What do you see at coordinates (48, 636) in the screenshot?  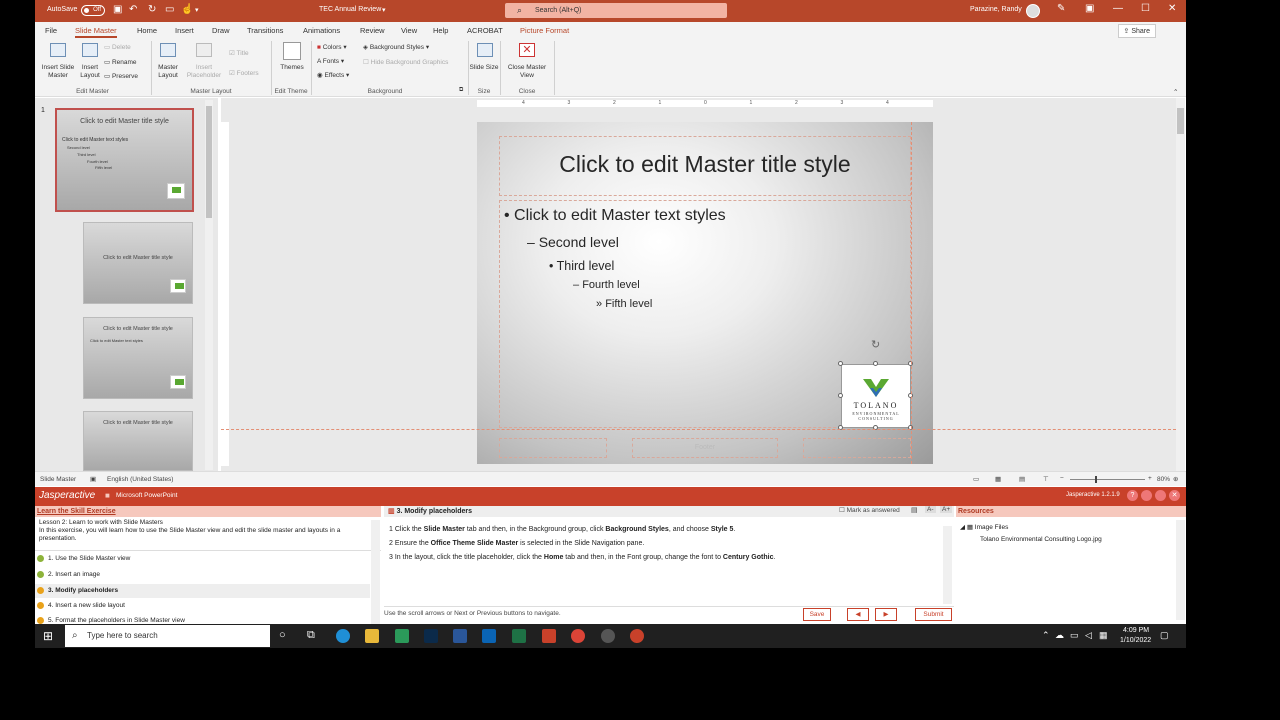 I see `windows-start-icon: ⊞` at bounding box center [48, 636].